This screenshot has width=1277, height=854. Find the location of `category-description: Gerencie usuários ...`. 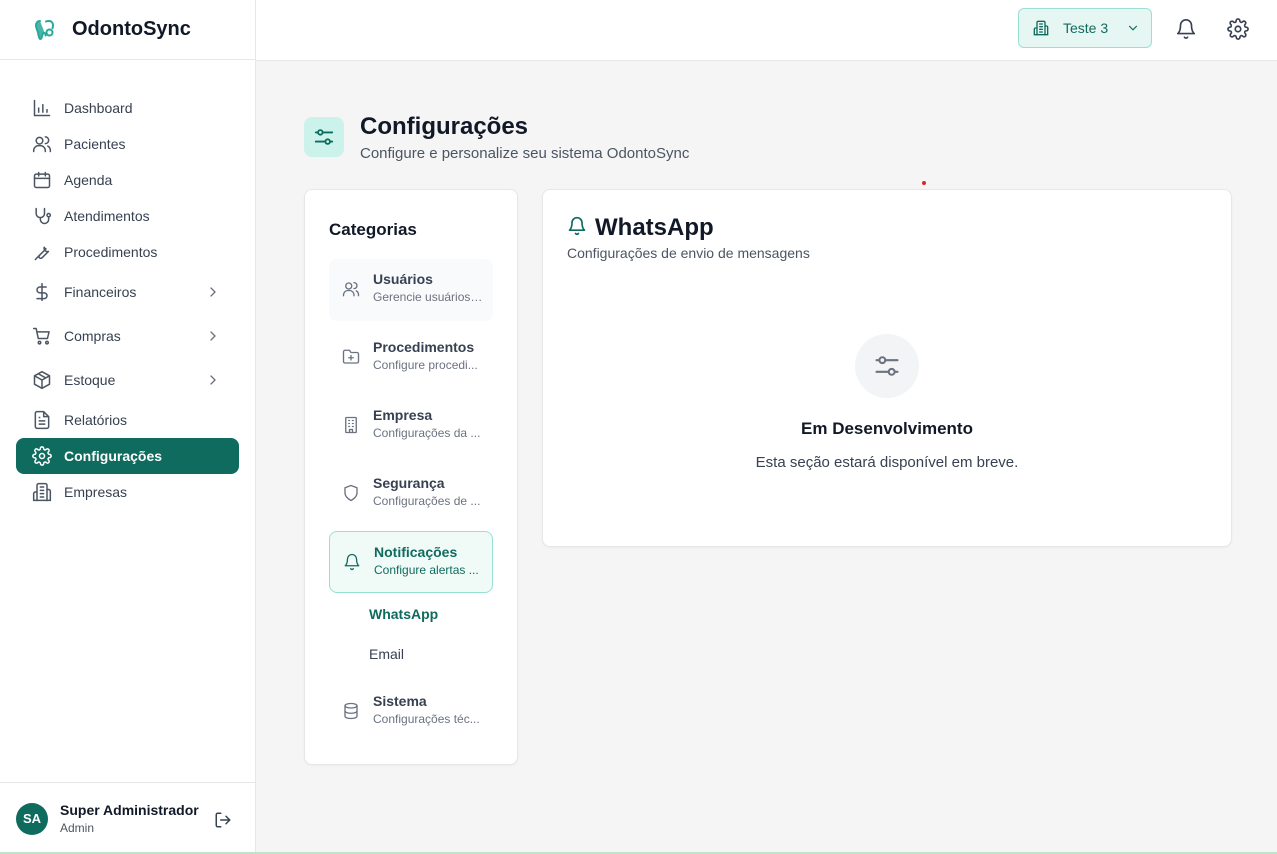

category-description: Gerencie usuários ... is located at coordinates (428, 297).